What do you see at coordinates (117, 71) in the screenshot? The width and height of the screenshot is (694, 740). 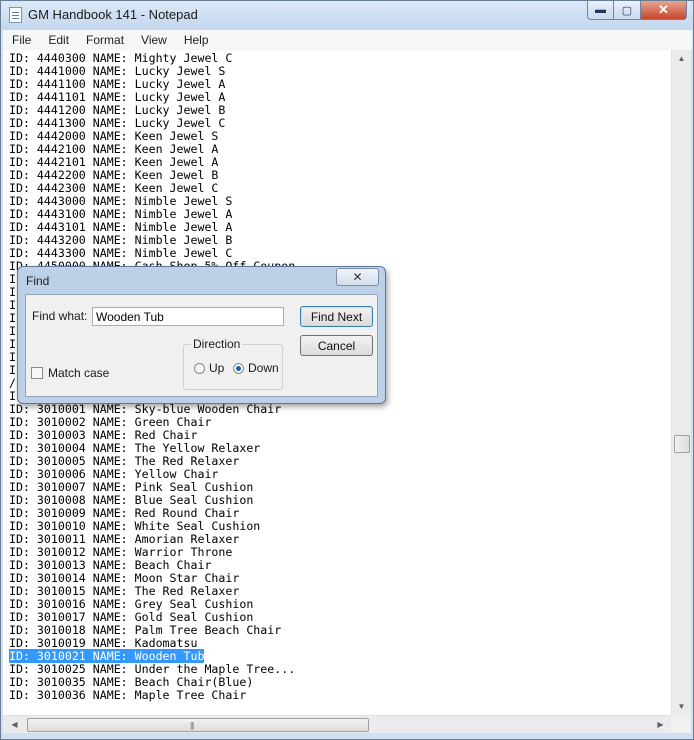 I see `text-line-content: ID: 4441000 NAME: Lucky Jewel S` at bounding box center [117, 71].